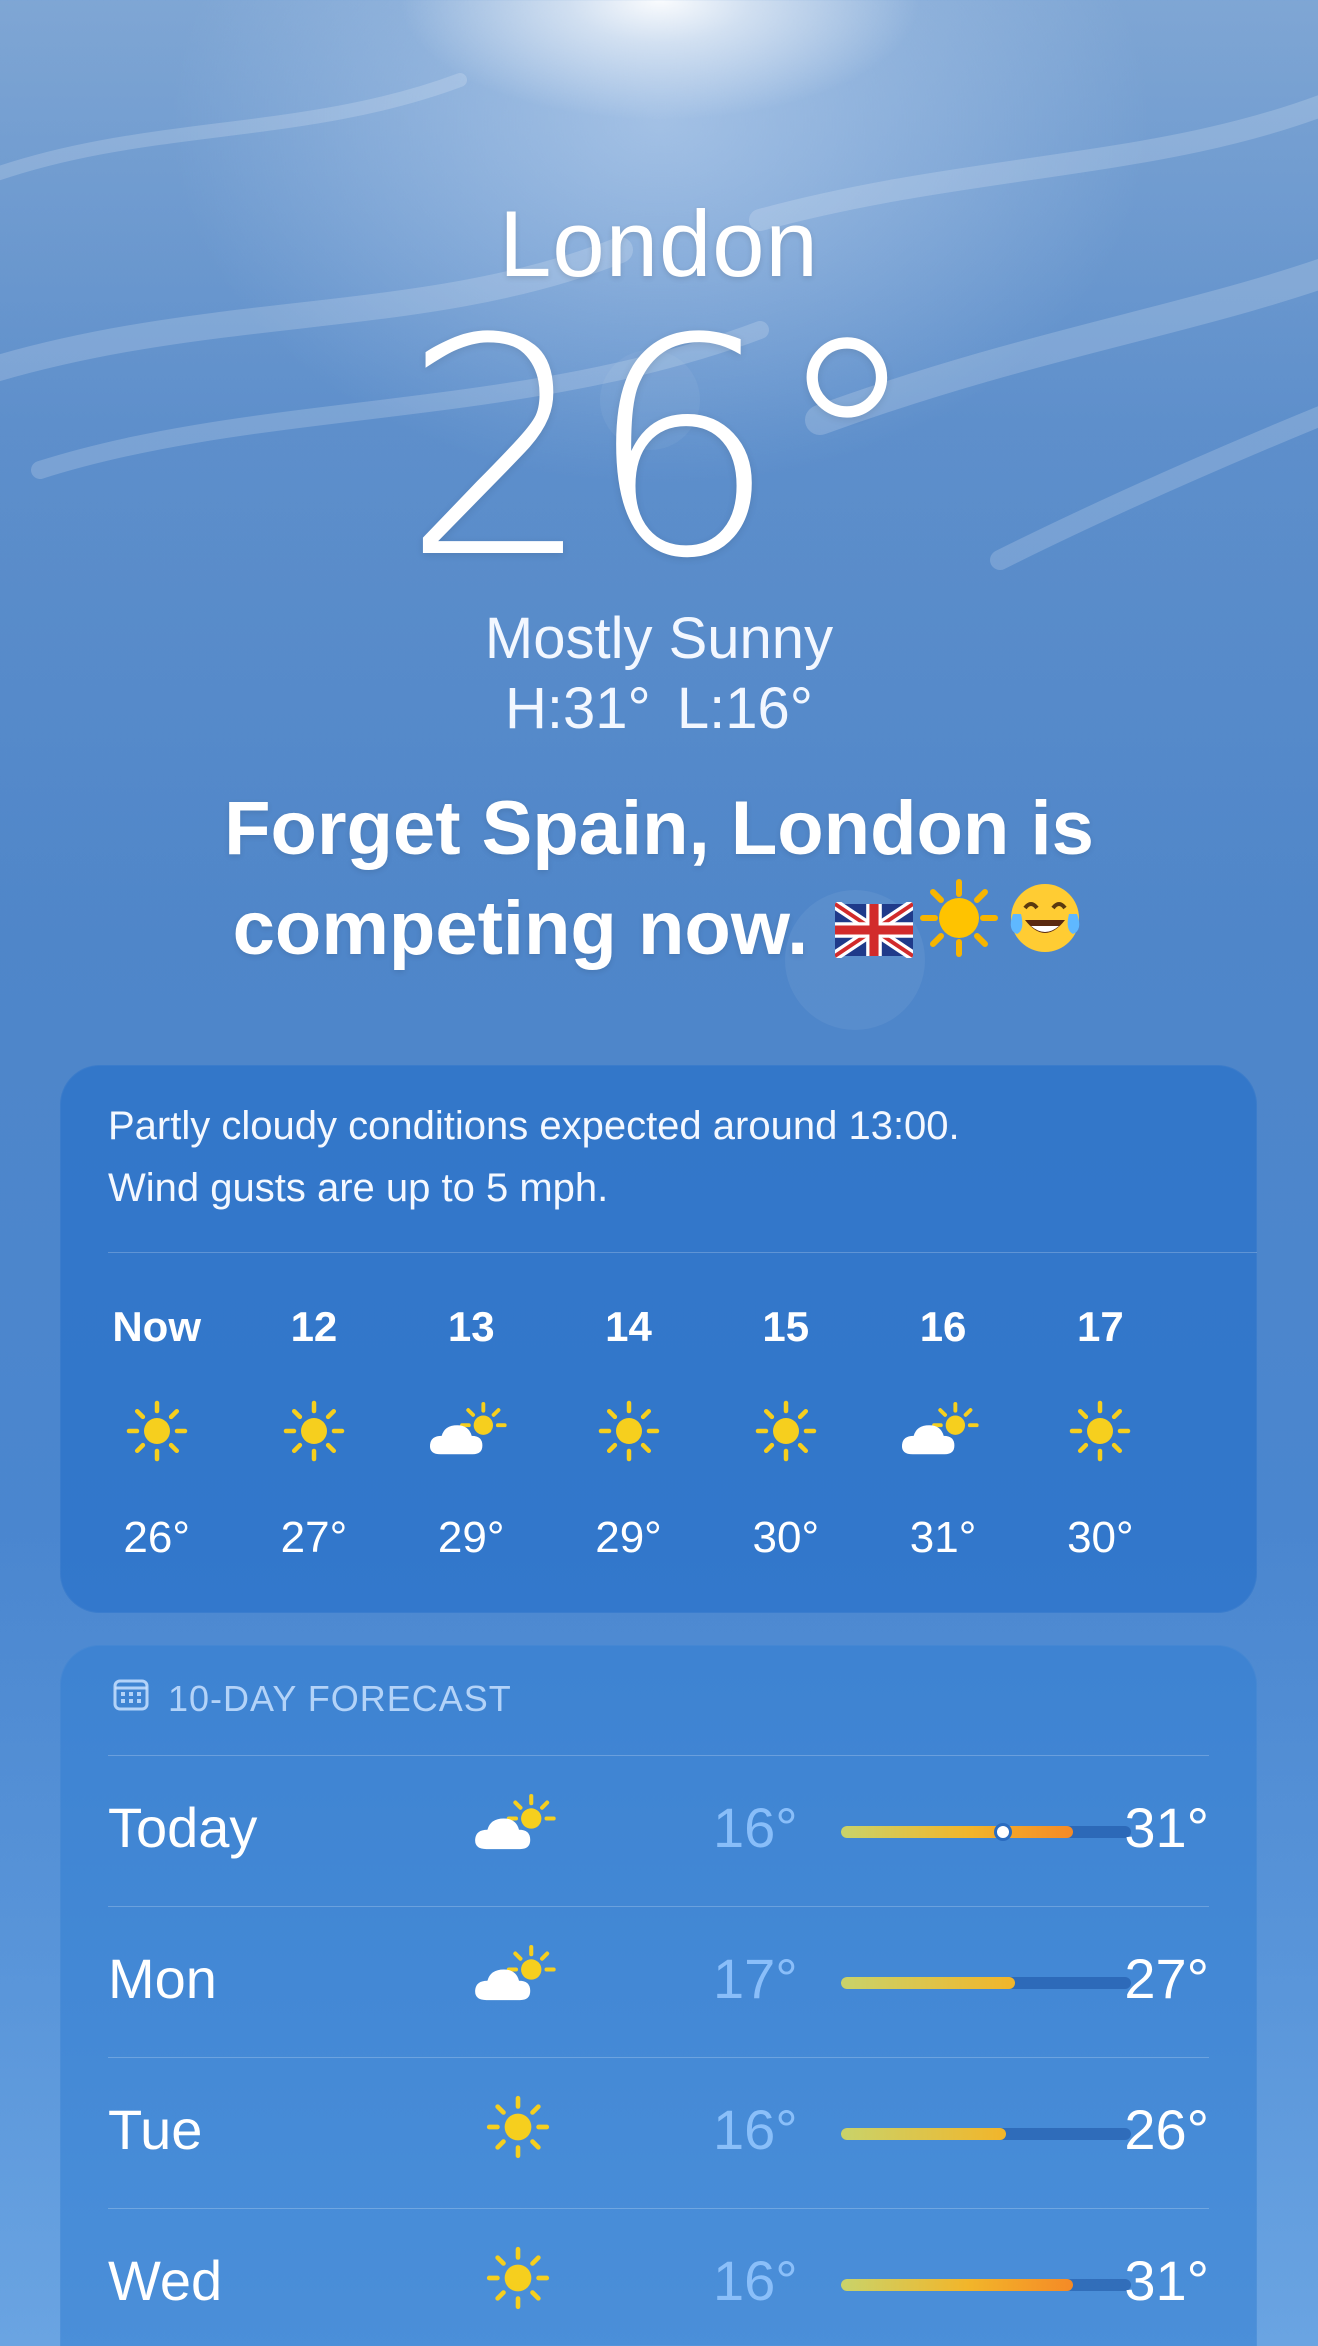  I want to click on hour-item: 14 29°, so click(629, 1430).